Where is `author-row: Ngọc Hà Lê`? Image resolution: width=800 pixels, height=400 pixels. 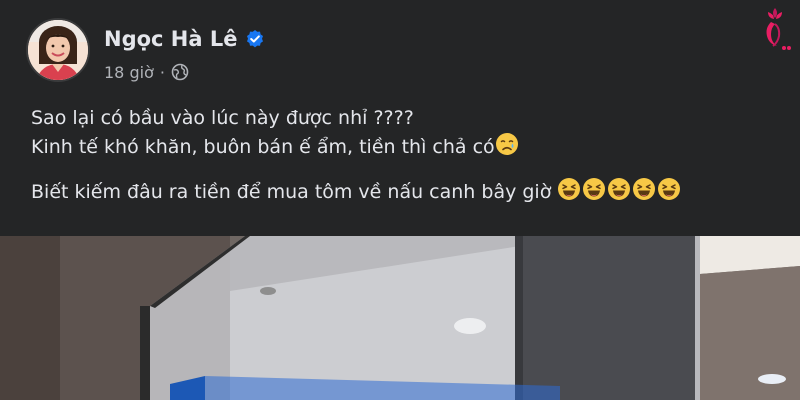
author-row: Ngọc Hà Lê is located at coordinates (184, 39).